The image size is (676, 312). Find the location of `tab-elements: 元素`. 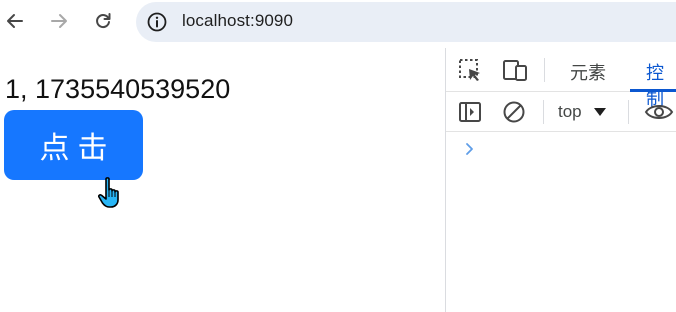

tab-elements: 元素 is located at coordinates (588, 72).